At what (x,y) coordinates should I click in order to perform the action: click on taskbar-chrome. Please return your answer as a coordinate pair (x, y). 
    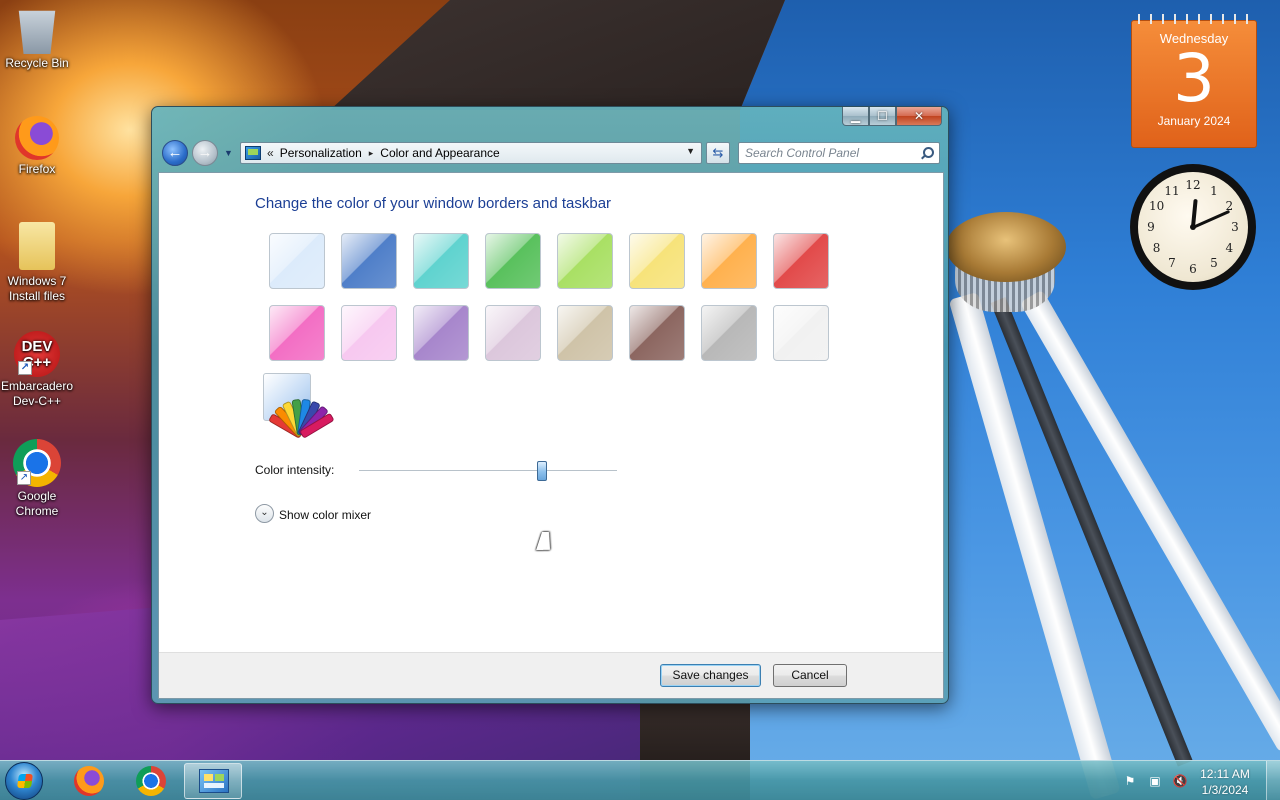
    Looking at the image, I should click on (151, 781).